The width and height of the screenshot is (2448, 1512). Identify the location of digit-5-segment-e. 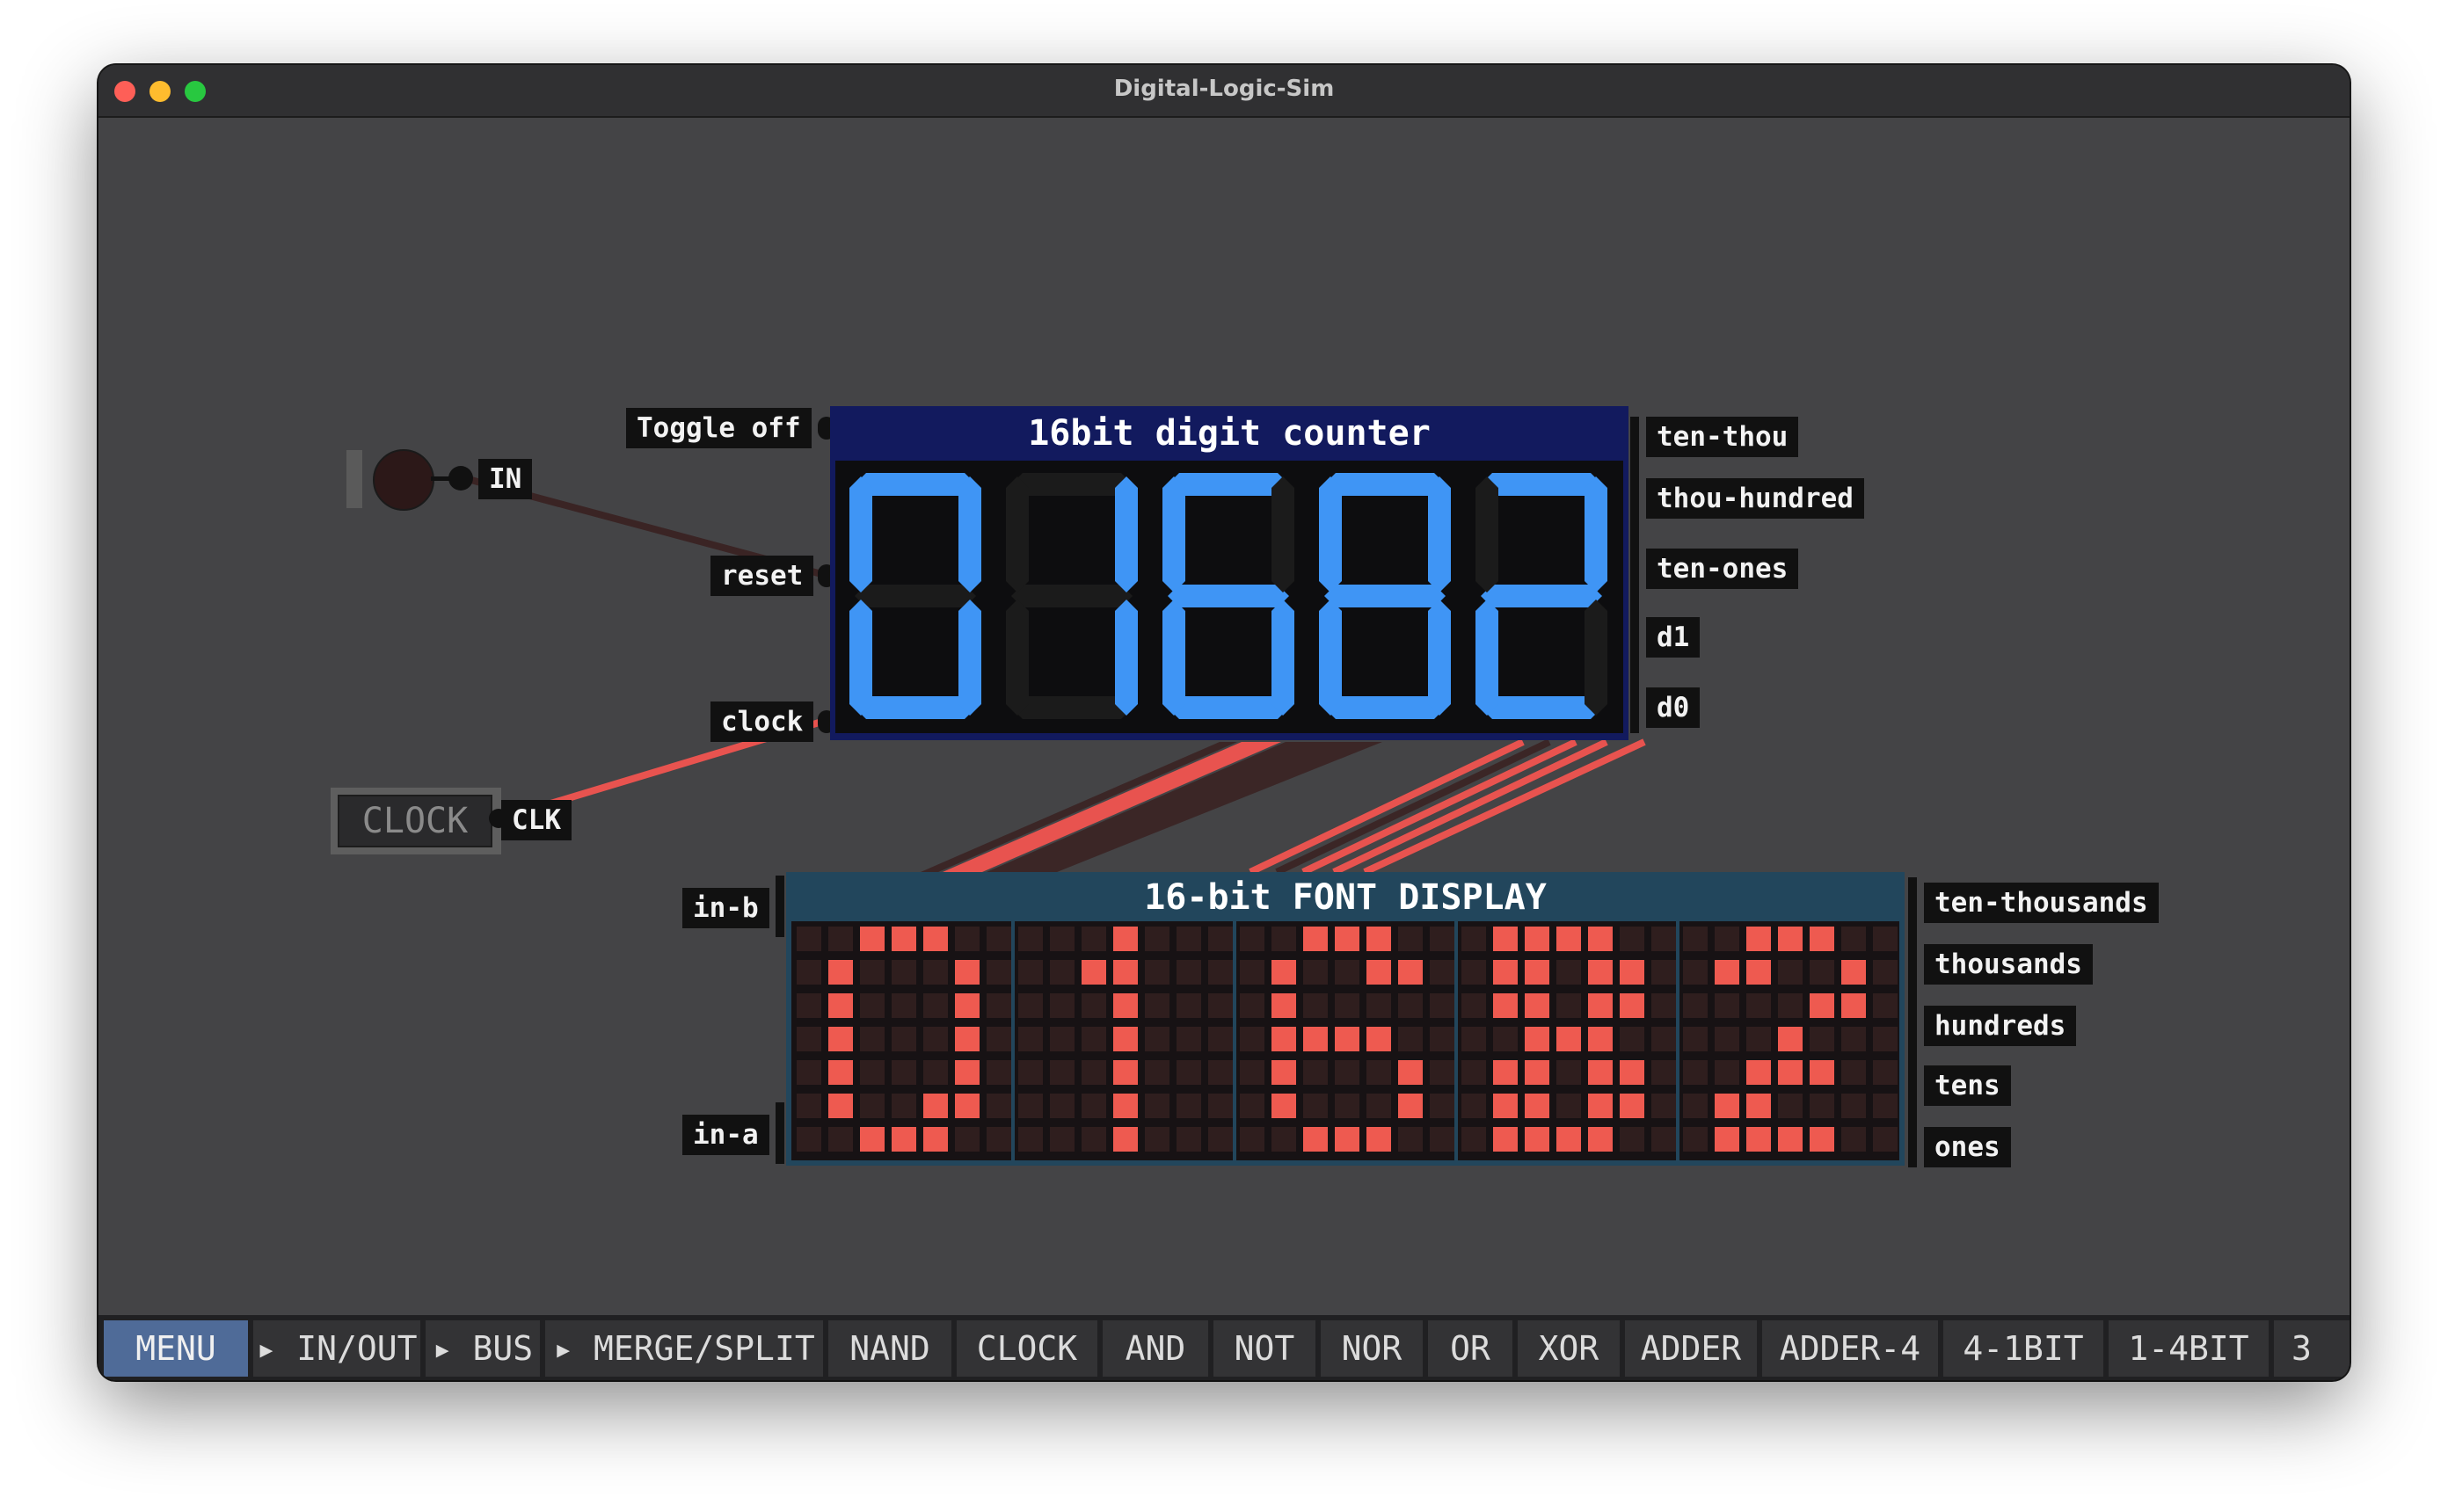
(1486, 658).